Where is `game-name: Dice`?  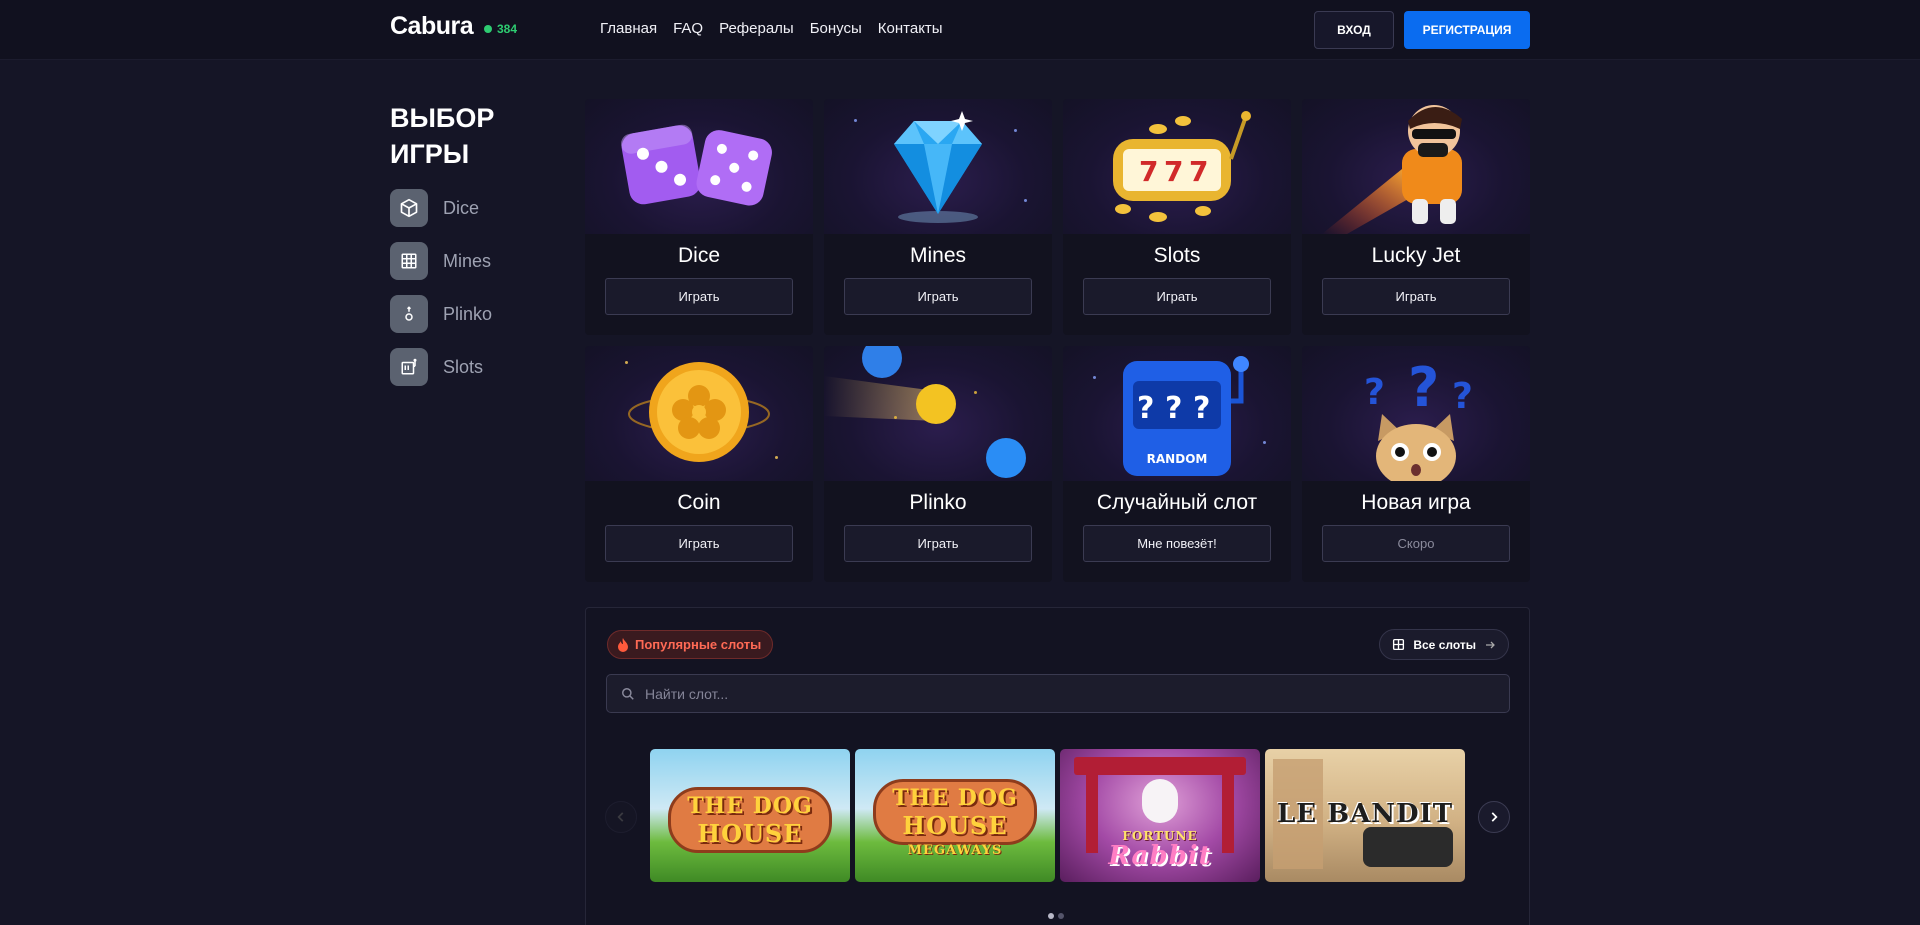 game-name: Dice is located at coordinates (698, 255).